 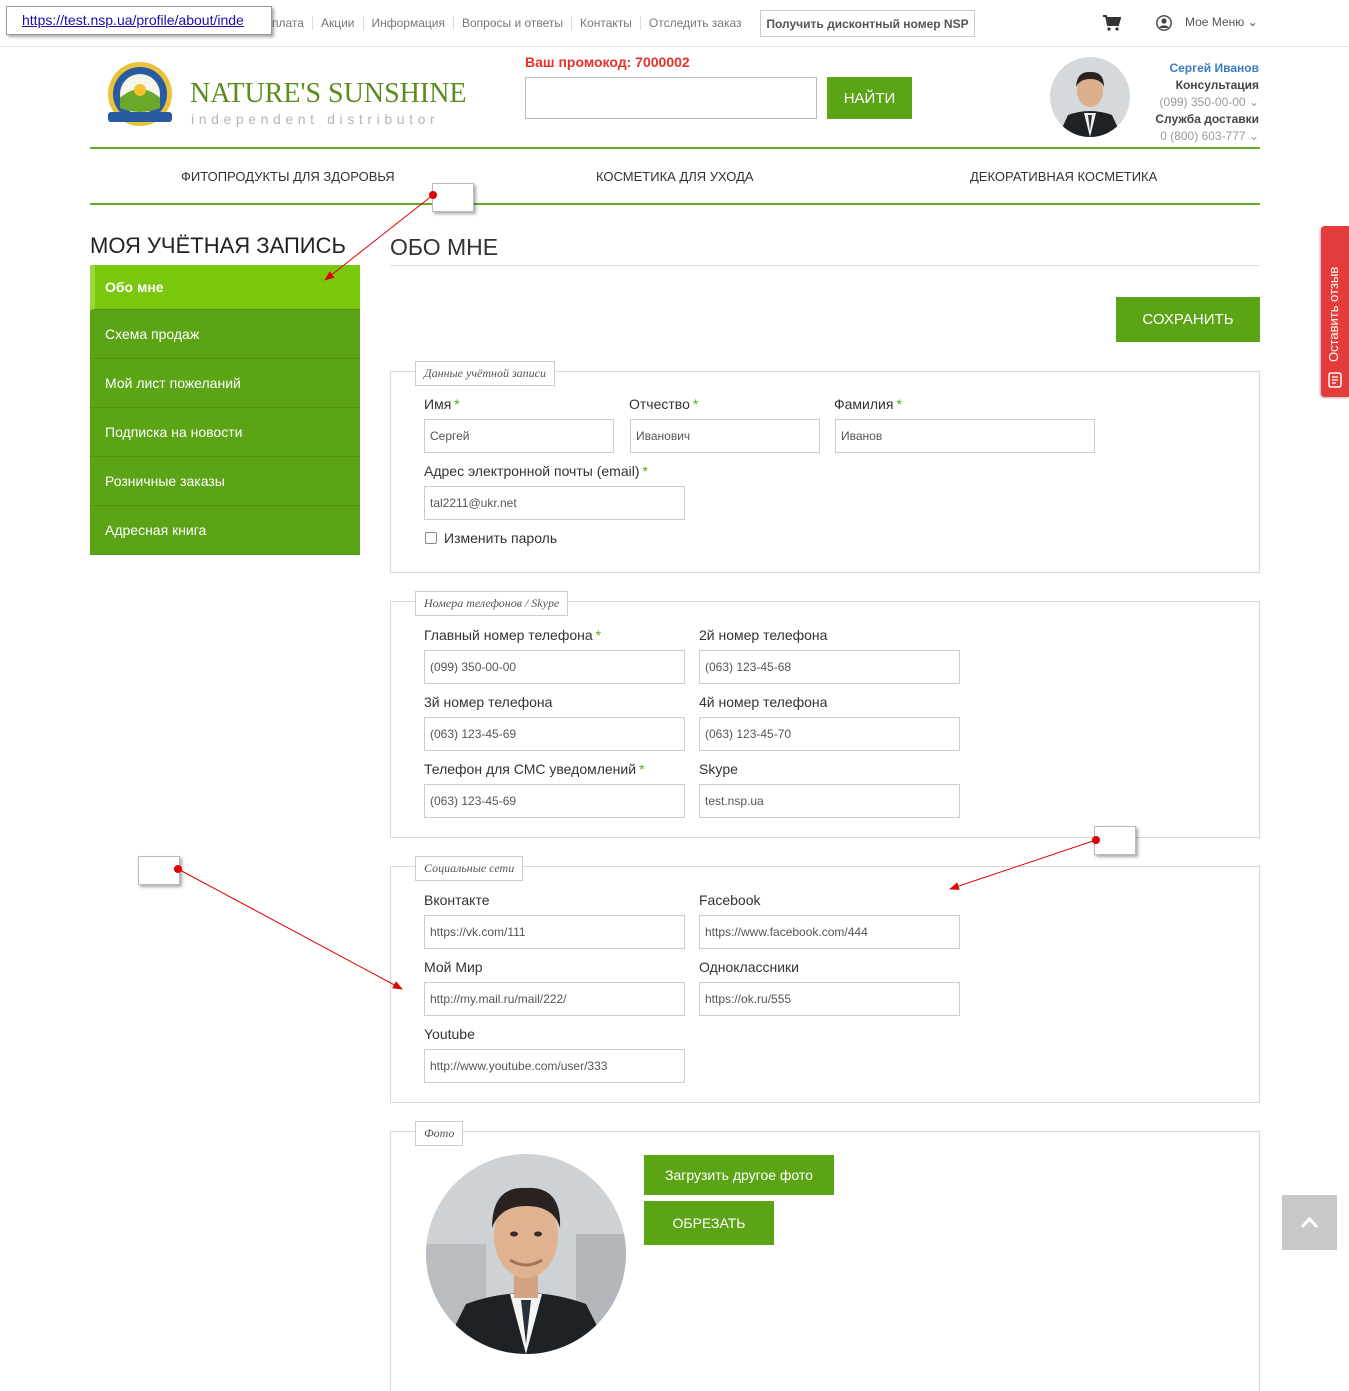 What do you see at coordinates (519, 436) in the screenshot?
I see `first-name-input: Сергей` at bounding box center [519, 436].